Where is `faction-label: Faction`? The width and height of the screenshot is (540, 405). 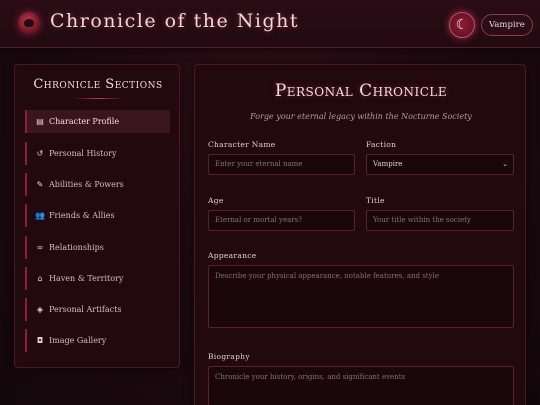 faction-label: Faction is located at coordinates (381, 144).